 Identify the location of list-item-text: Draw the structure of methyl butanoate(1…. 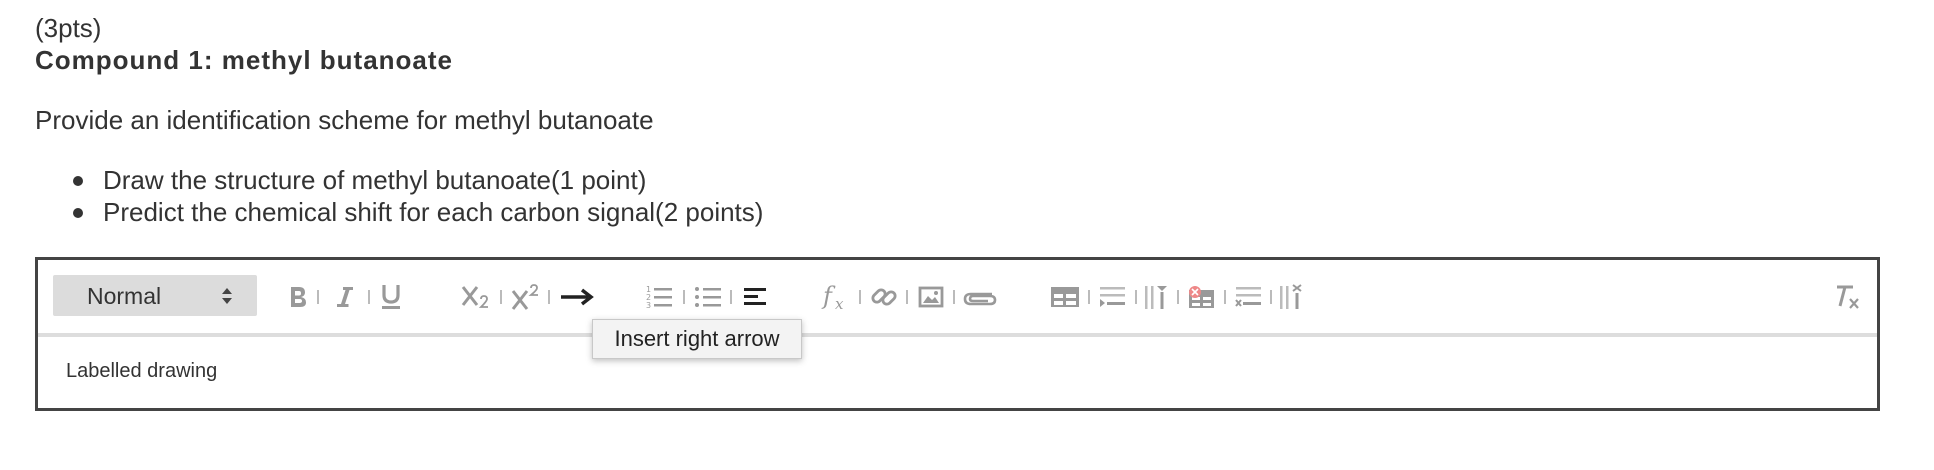
(375, 180).